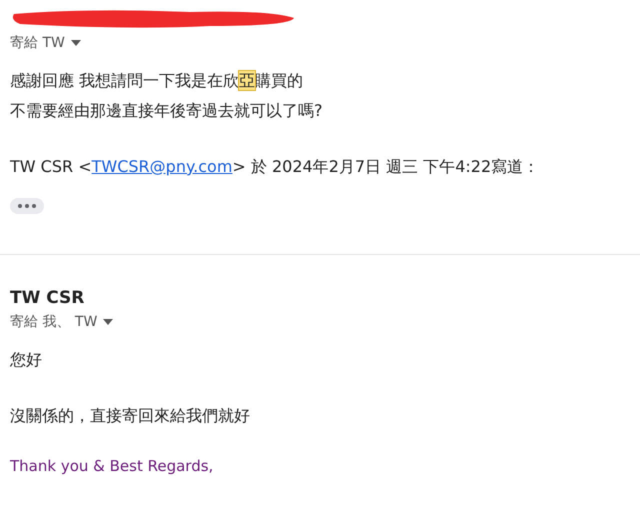 The image size is (640, 512). What do you see at coordinates (48, 298) in the screenshot?
I see `sender-name: TW CSR` at bounding box center [48, 298].